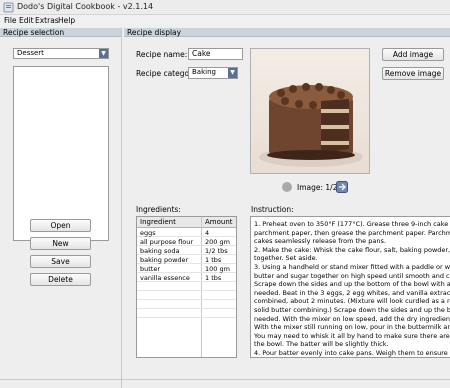 The width and height of the screenshot is (450, 388). Describe the element at coordinates (287, 187) in the screenshot. I see `previous-image-icon` at that location.